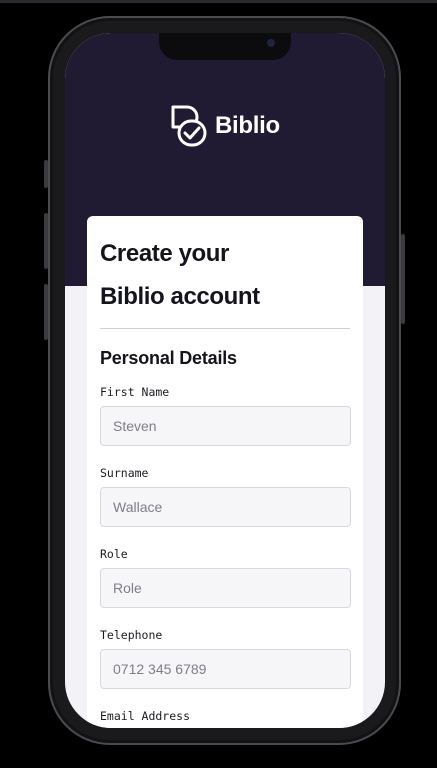 This screenshot has width=437, height=768. I want to click on title-line-2: Biblio account, so click(180, 296).